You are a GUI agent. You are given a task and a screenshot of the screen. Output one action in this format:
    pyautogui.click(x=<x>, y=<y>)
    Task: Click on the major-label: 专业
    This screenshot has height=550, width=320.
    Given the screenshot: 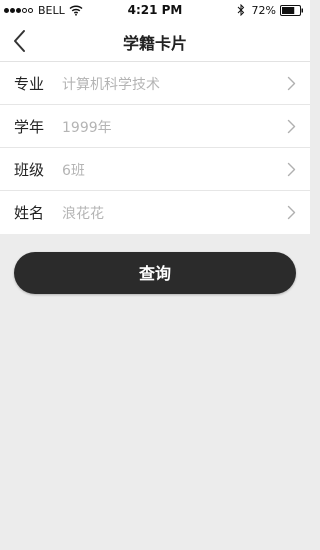 What is the action you would take?
    pyautogui.click(x=29, y=84)
    